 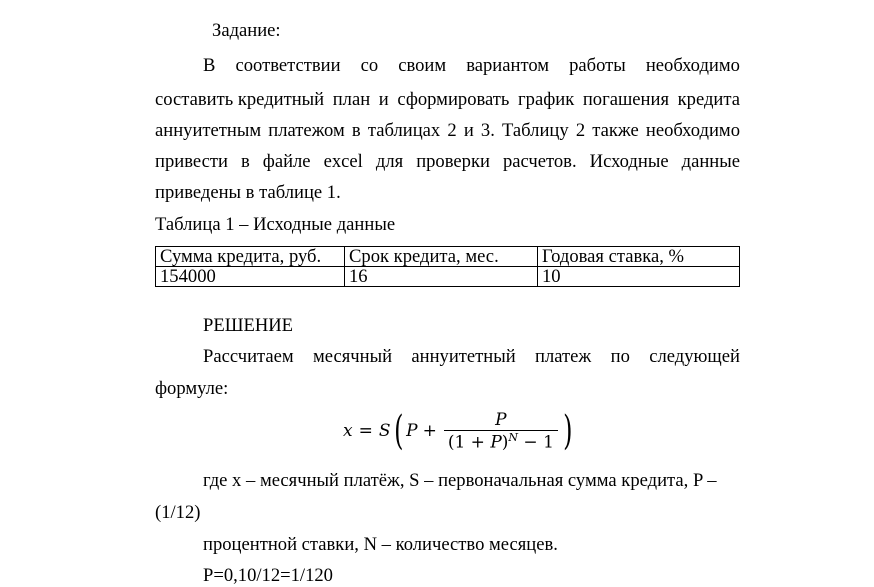 I want to click on formula-open-paren: (, so click(x=398, y=431).